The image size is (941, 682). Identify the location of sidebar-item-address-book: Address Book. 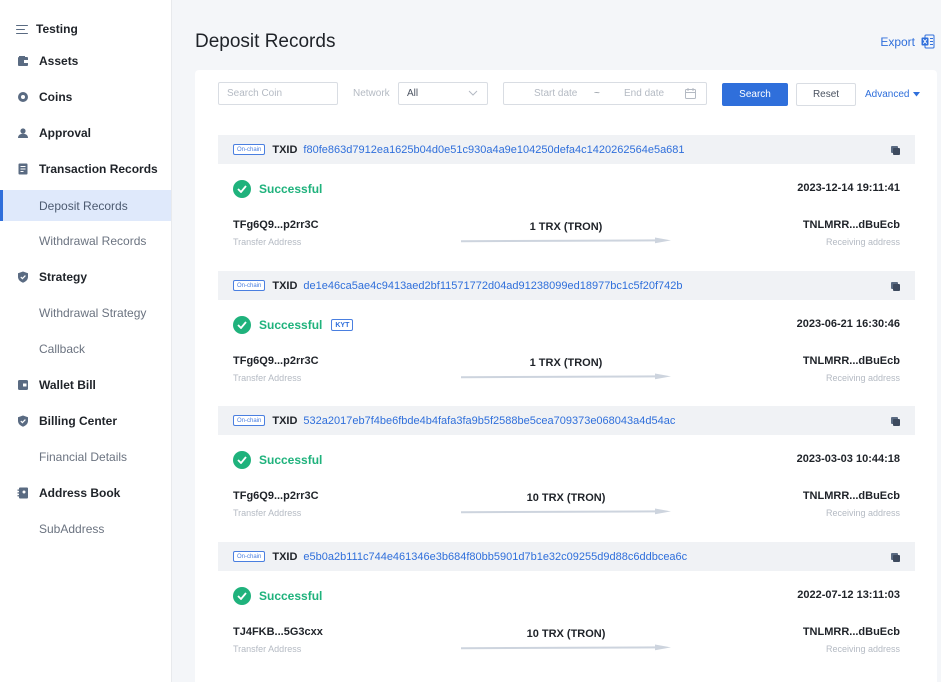
(85, 492).